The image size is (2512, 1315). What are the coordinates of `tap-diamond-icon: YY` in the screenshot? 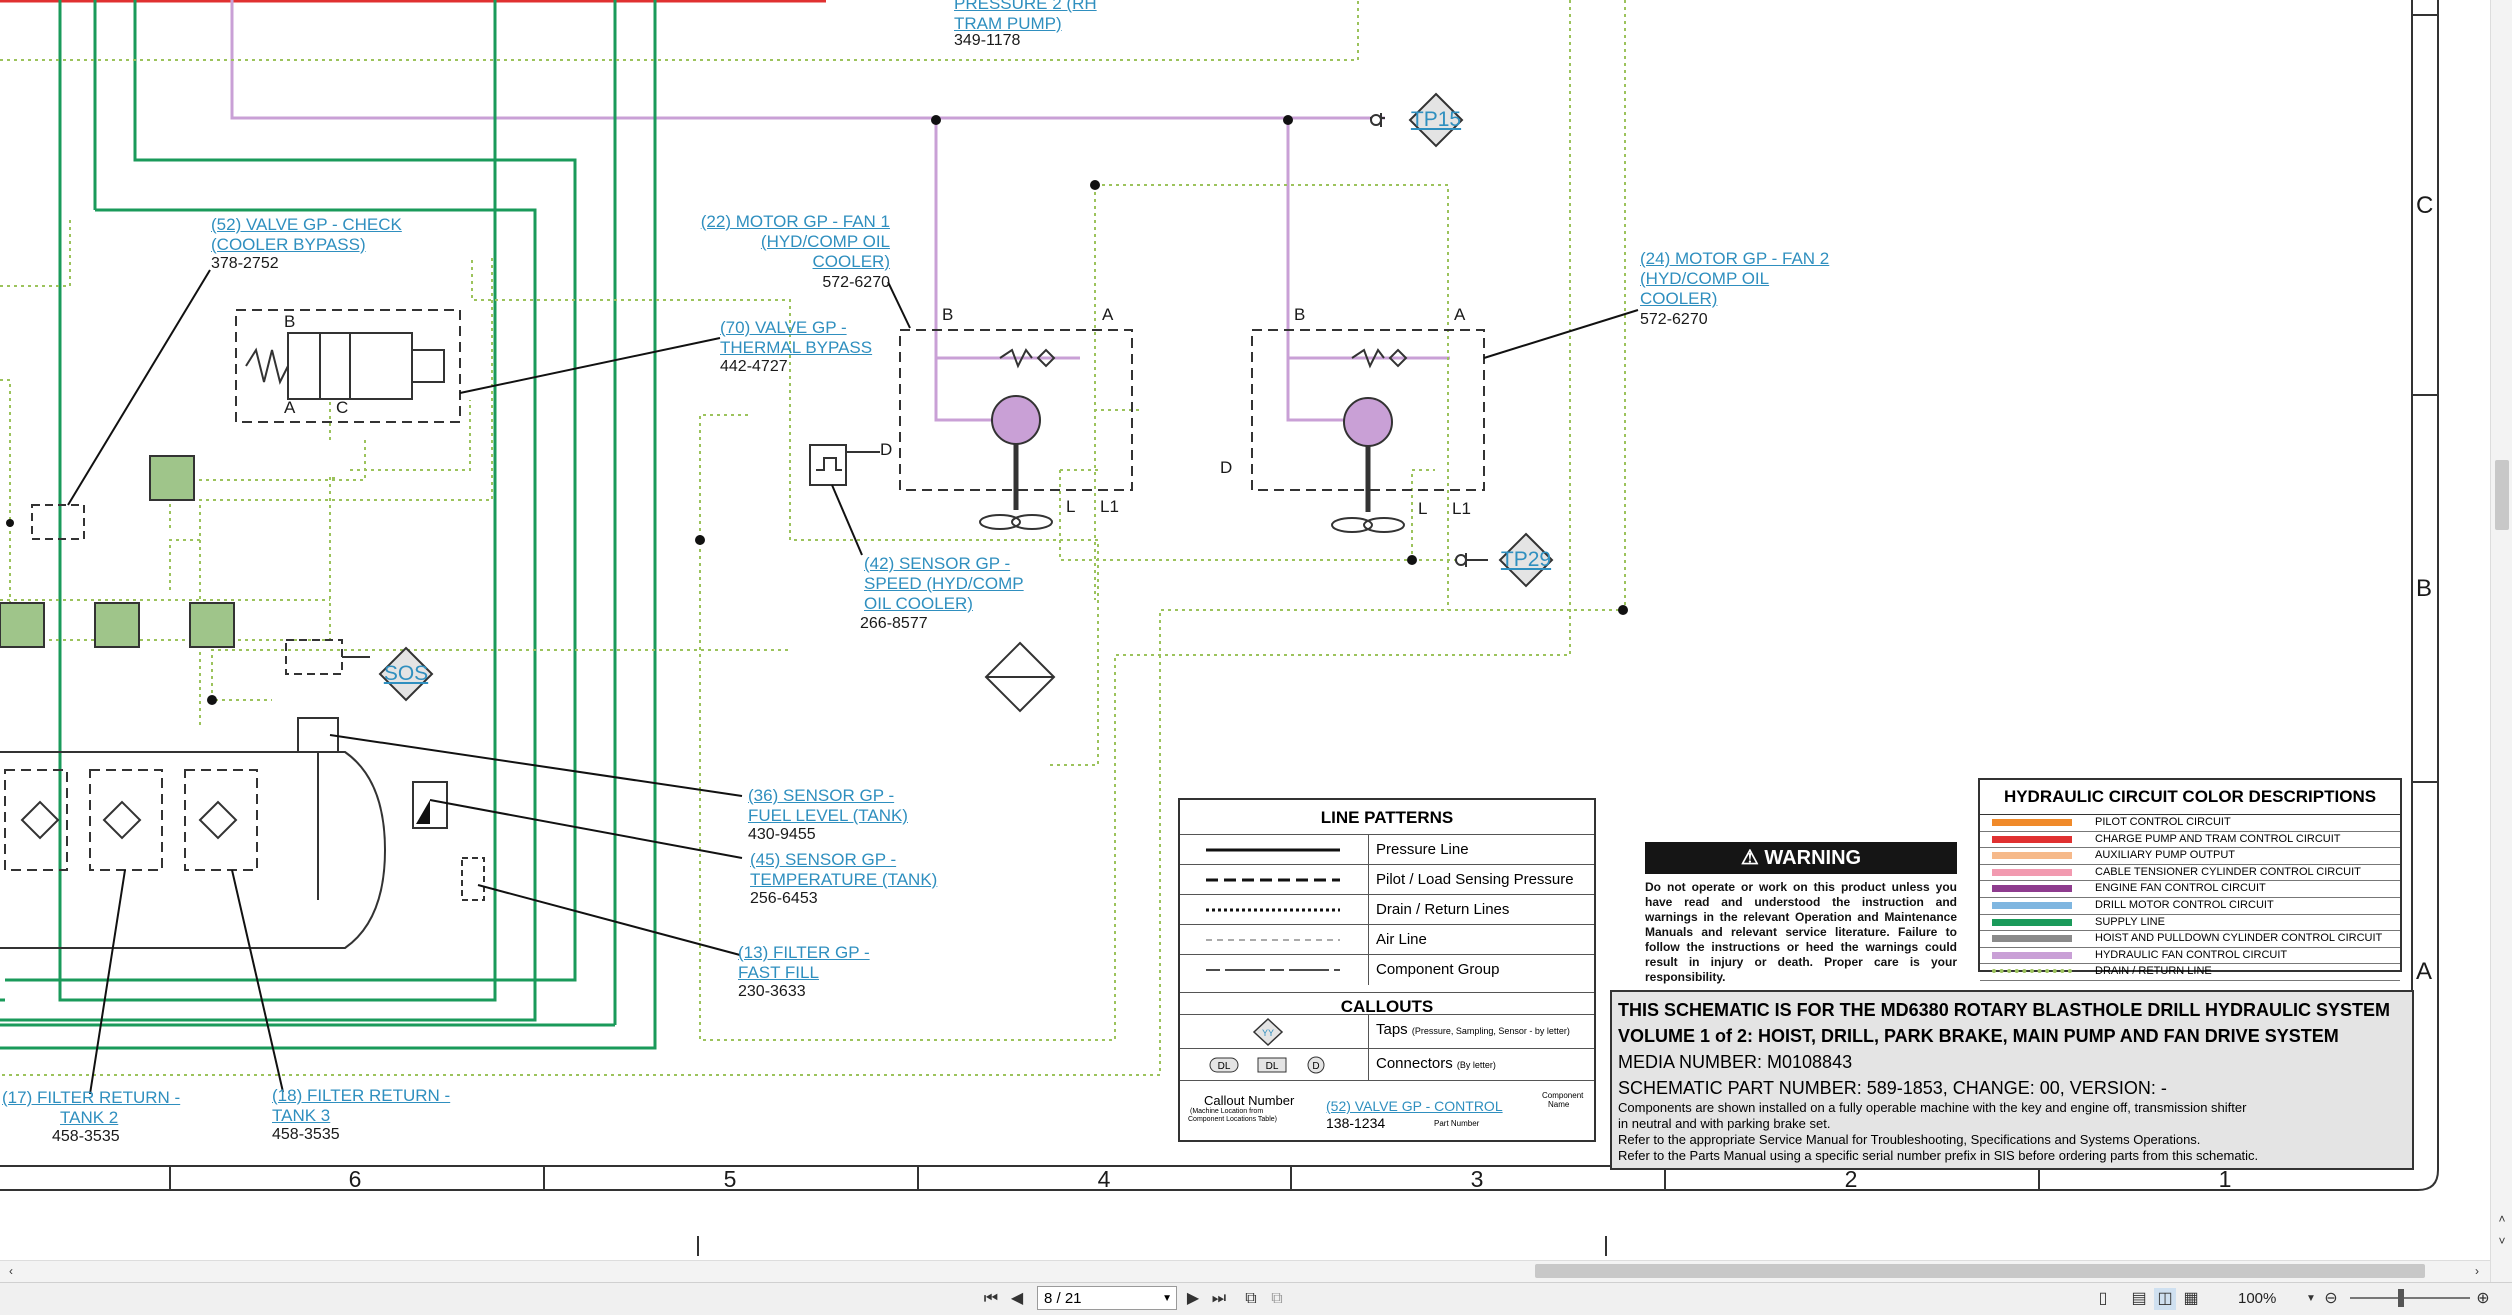 It's located at (1310, 1032).